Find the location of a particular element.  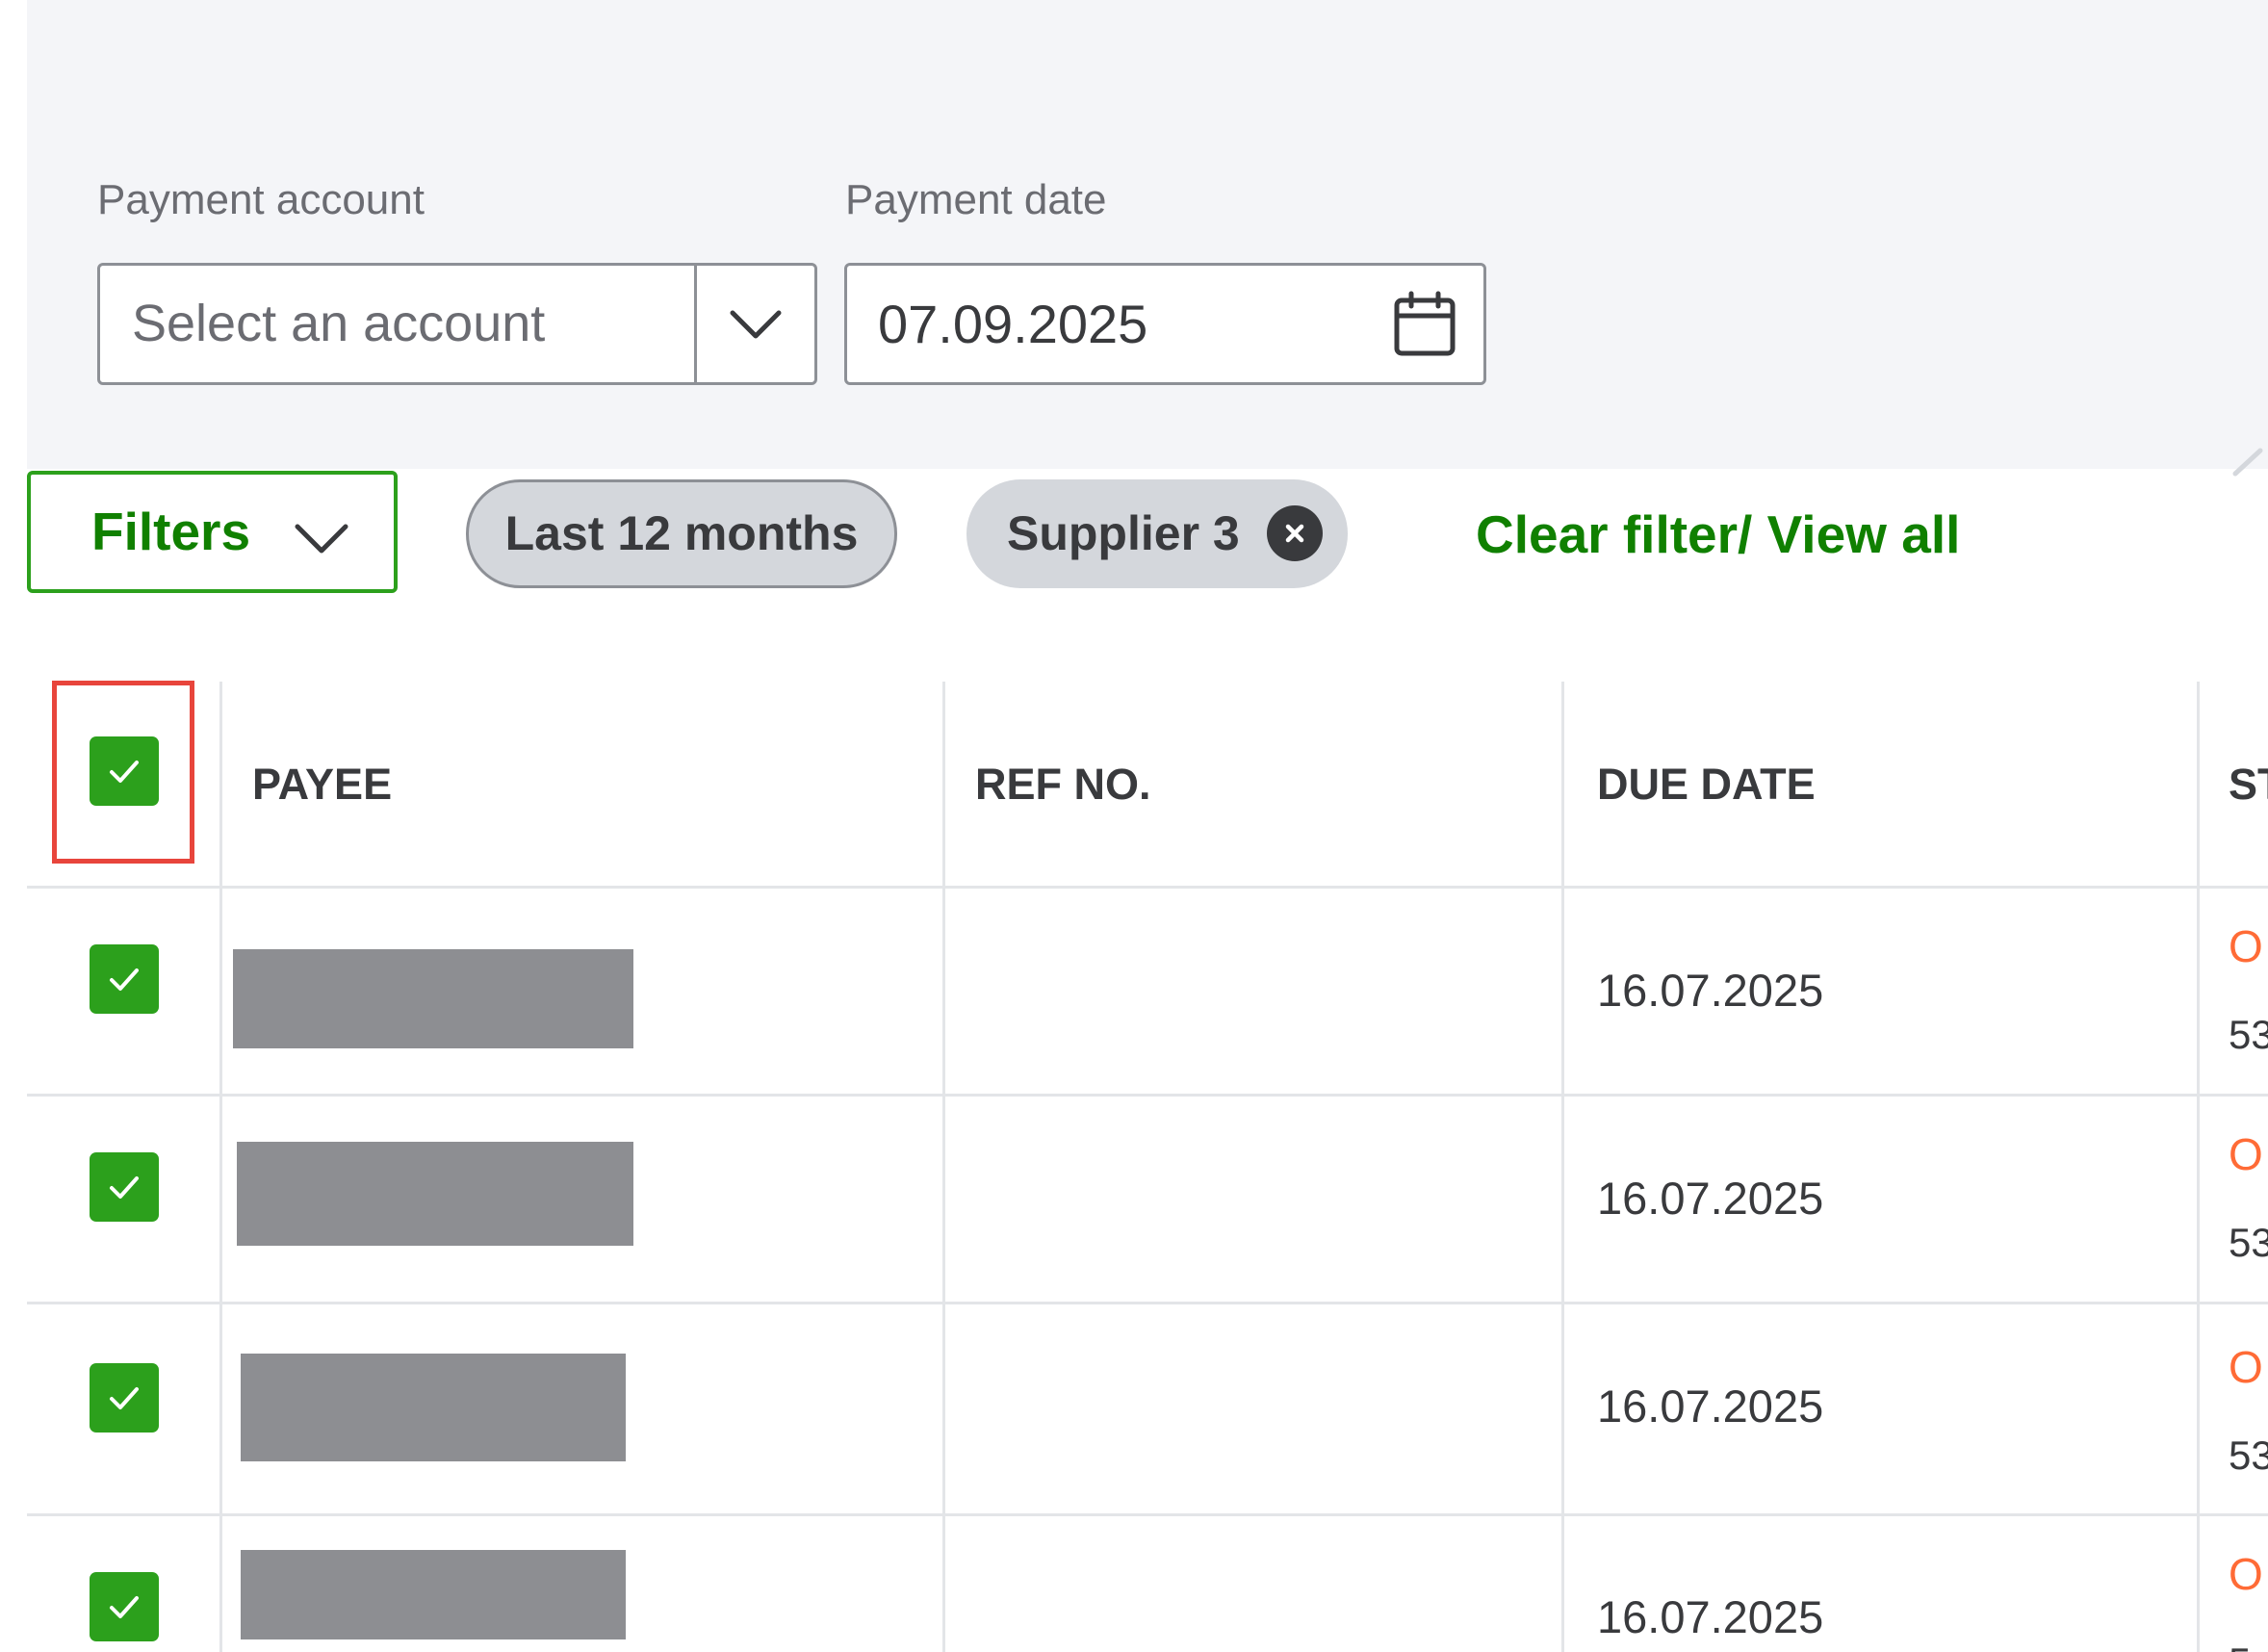

filter-chip-label: Last 12 months is located at coordinates (682, 533).